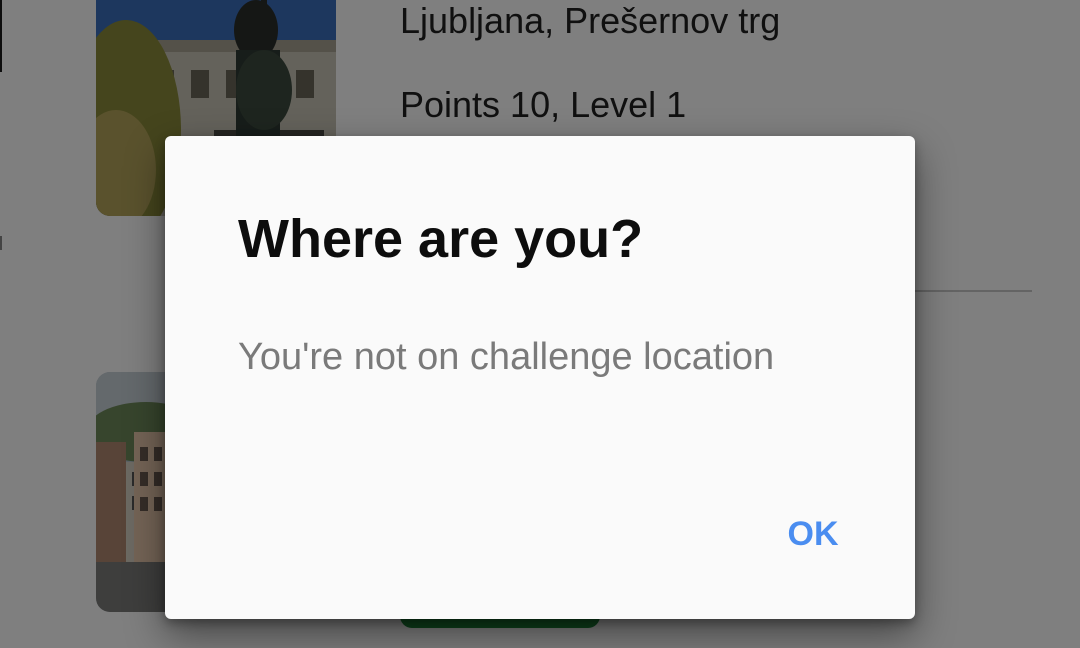 The height and width of the screenshot is (648, 1080). I want to click on dialog-message: You're not on challenge location, so click(506, 357).